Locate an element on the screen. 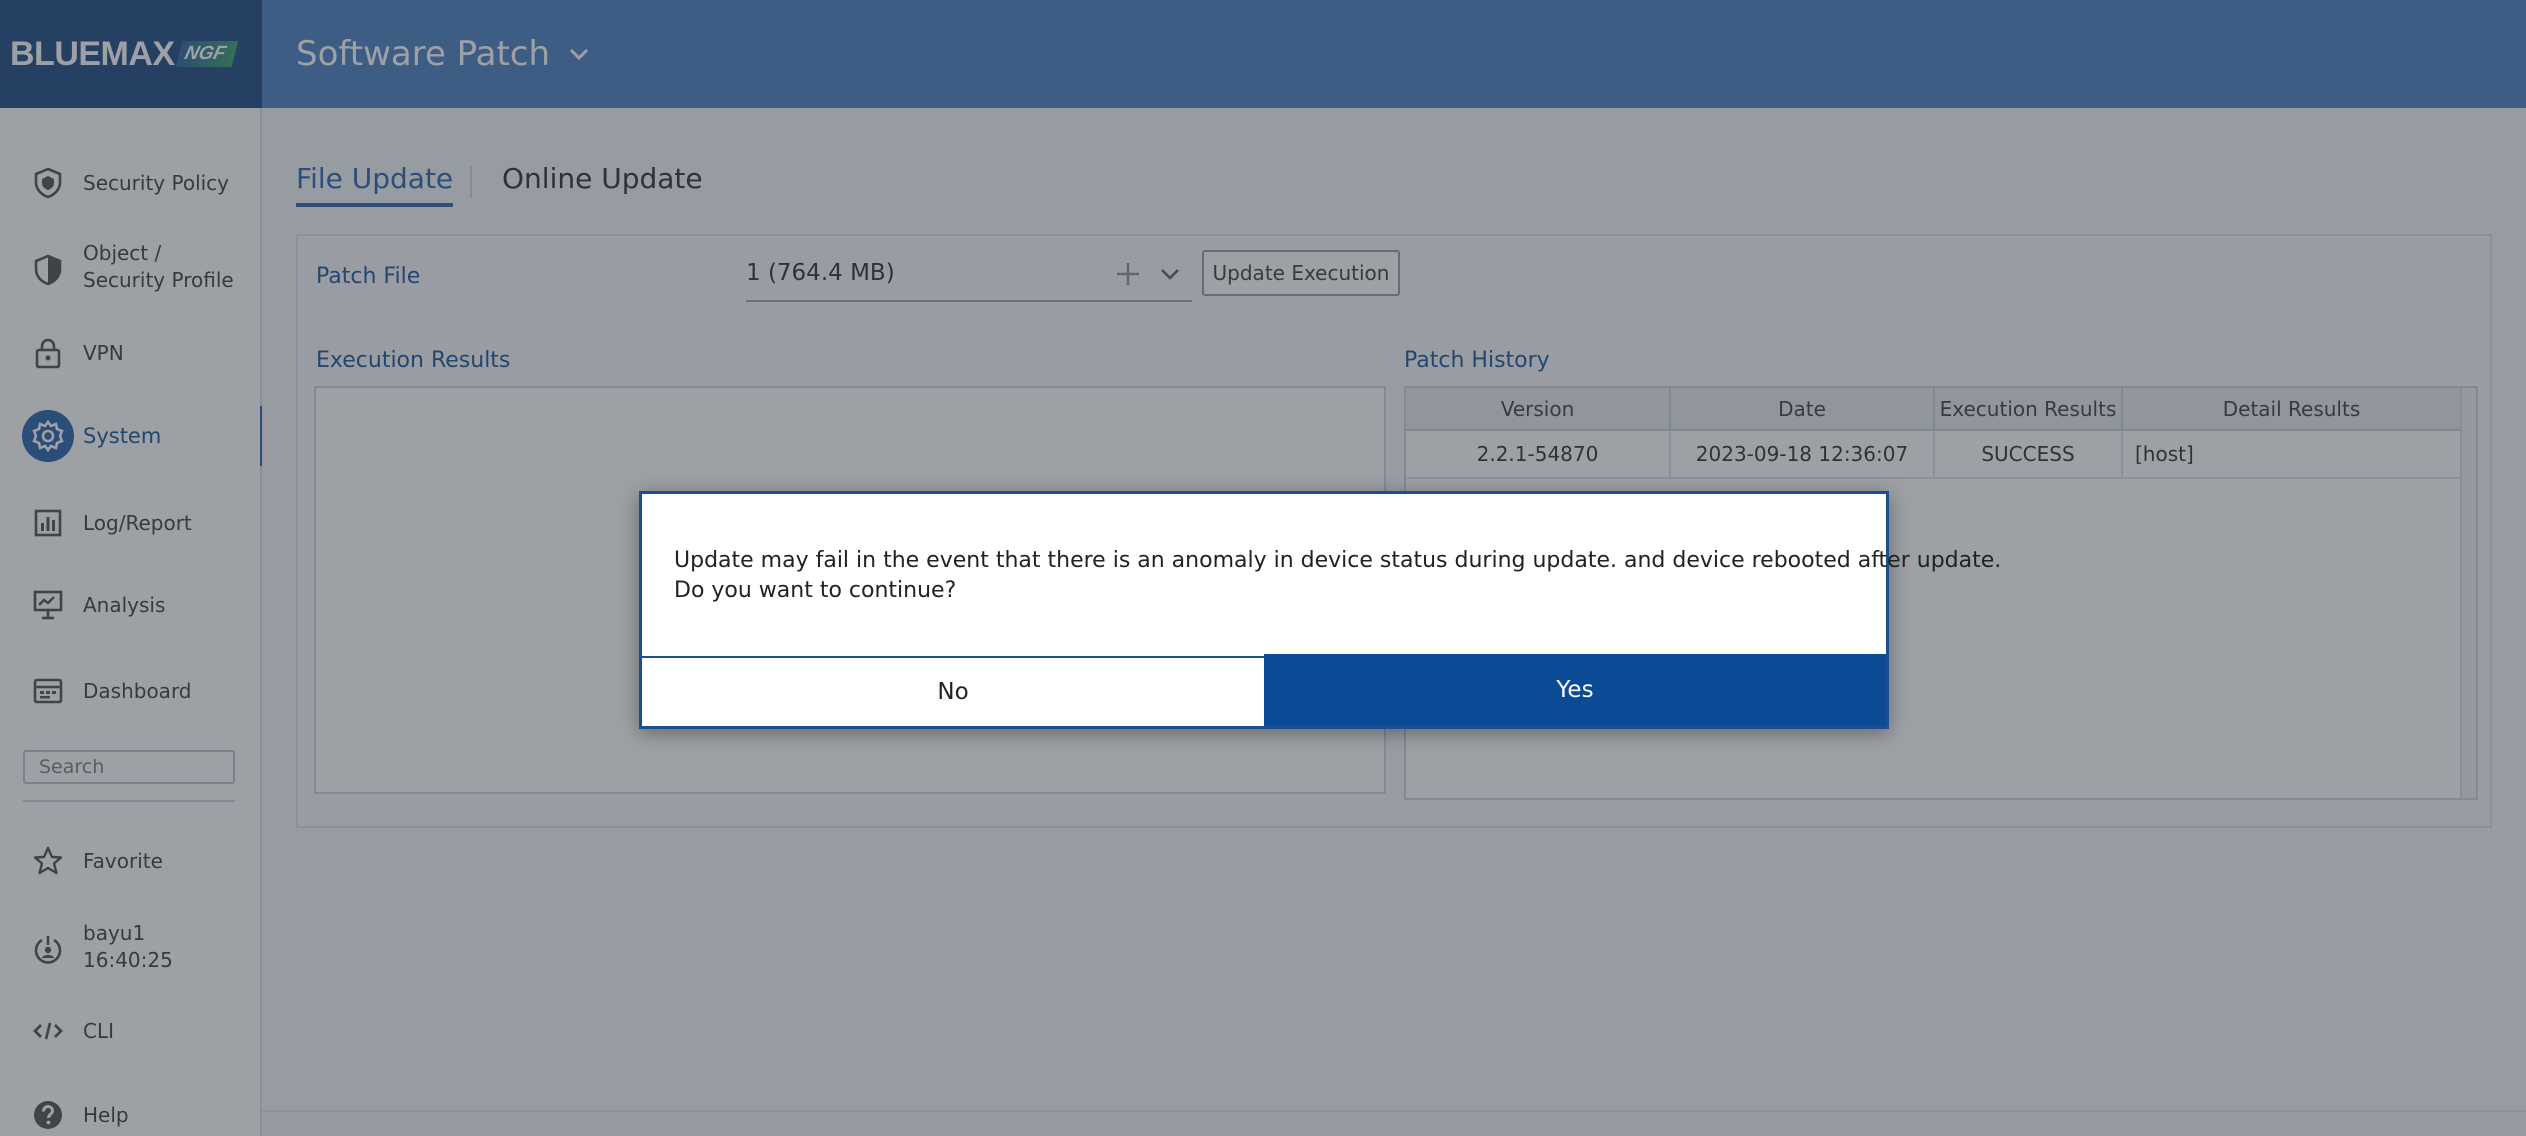 This screenshot has width=2526, height=1136. yes-button: Yes is located at coordinates (1575, 690).